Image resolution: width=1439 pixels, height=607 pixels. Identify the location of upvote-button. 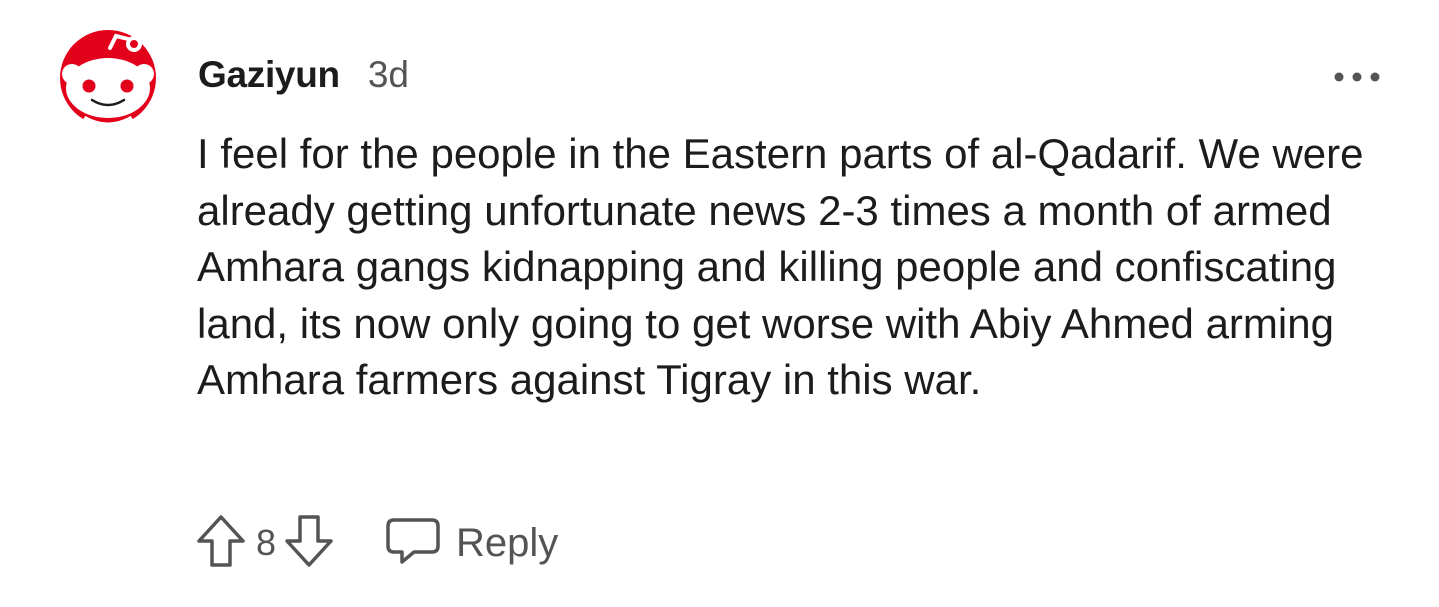
(221, 543).